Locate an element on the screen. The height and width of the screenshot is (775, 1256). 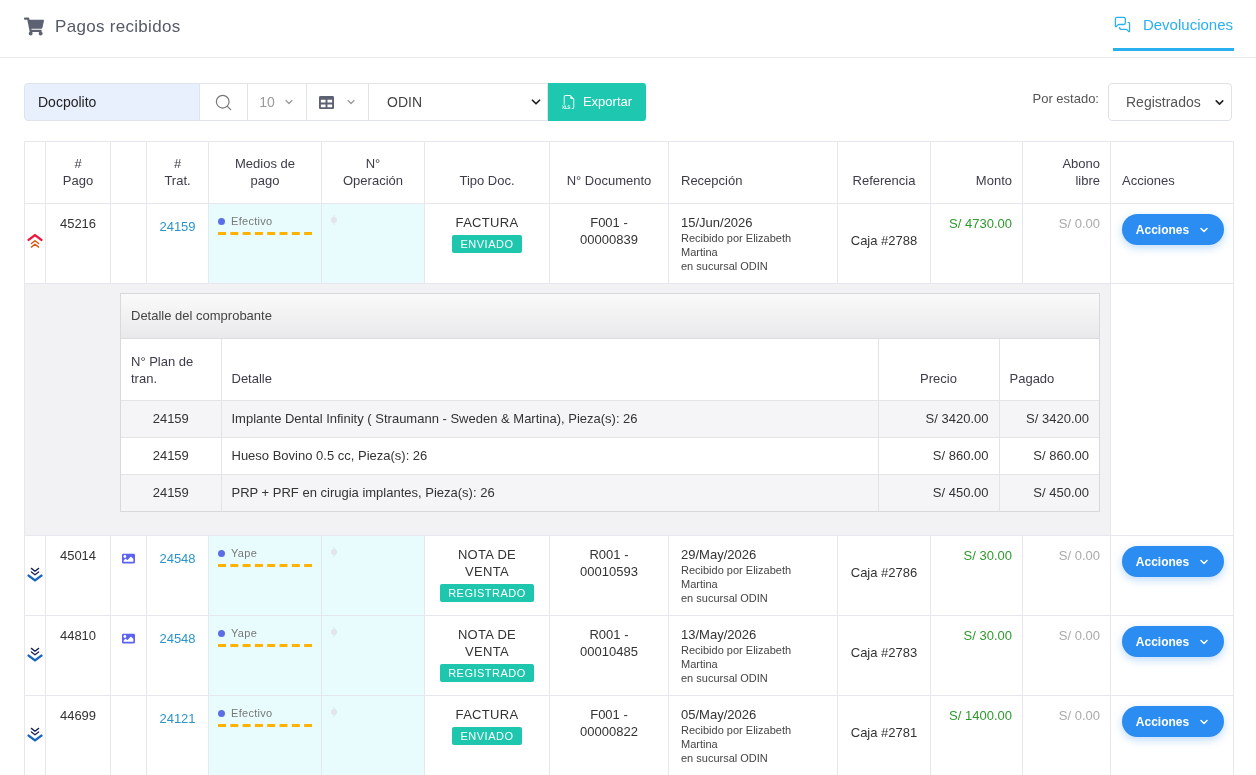
column-header: Abono libre is located at coordinates (1066, 172).